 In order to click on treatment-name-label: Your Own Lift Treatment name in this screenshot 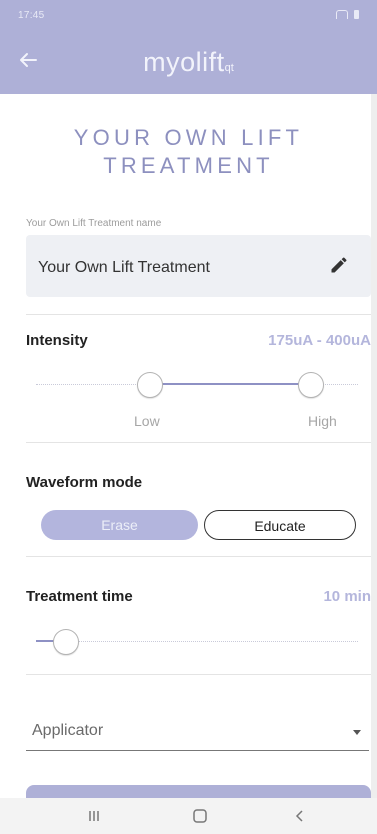, I will do `click(94, 223)`.